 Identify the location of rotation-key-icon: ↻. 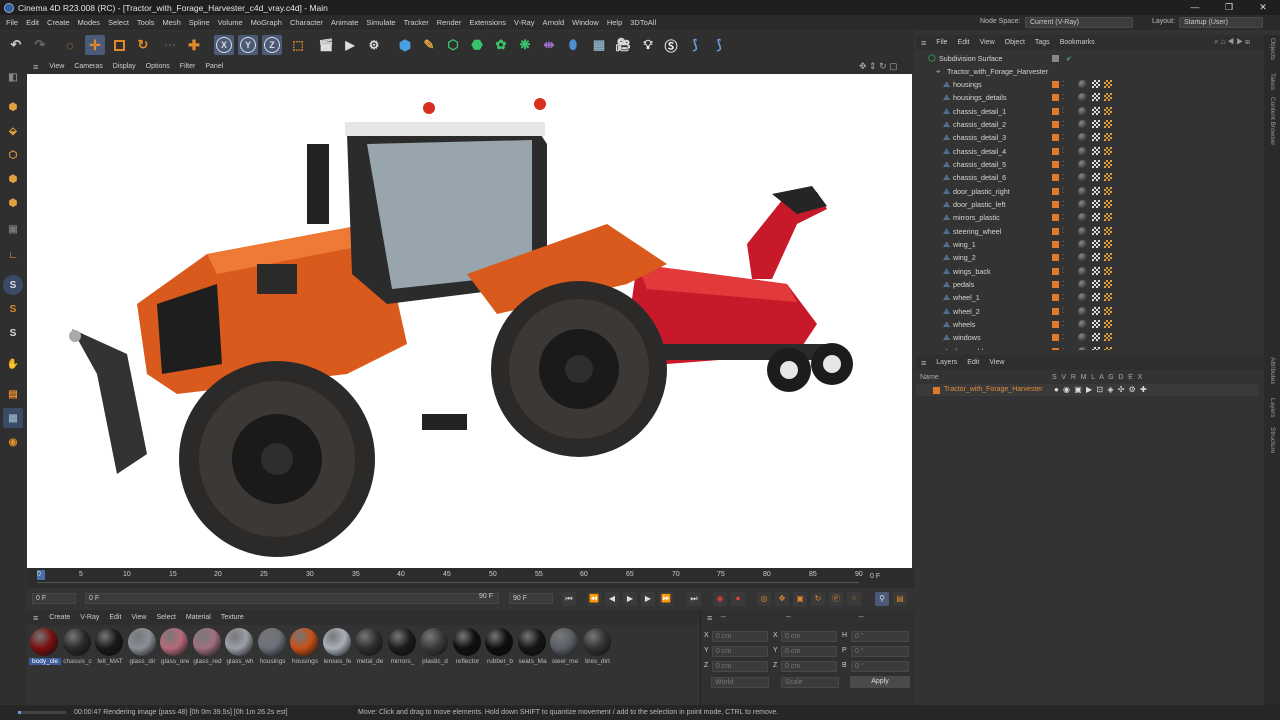
(818, 599).